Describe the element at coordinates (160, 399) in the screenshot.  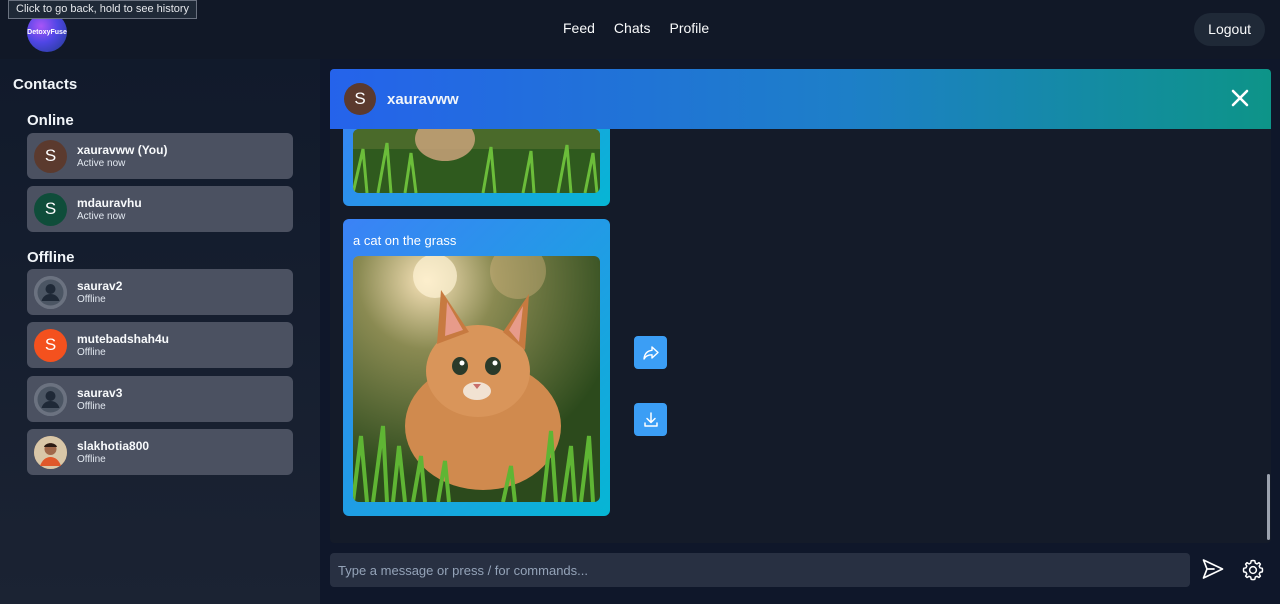
I see `contact-item-saurav3: saurav3 Offline` at that location.